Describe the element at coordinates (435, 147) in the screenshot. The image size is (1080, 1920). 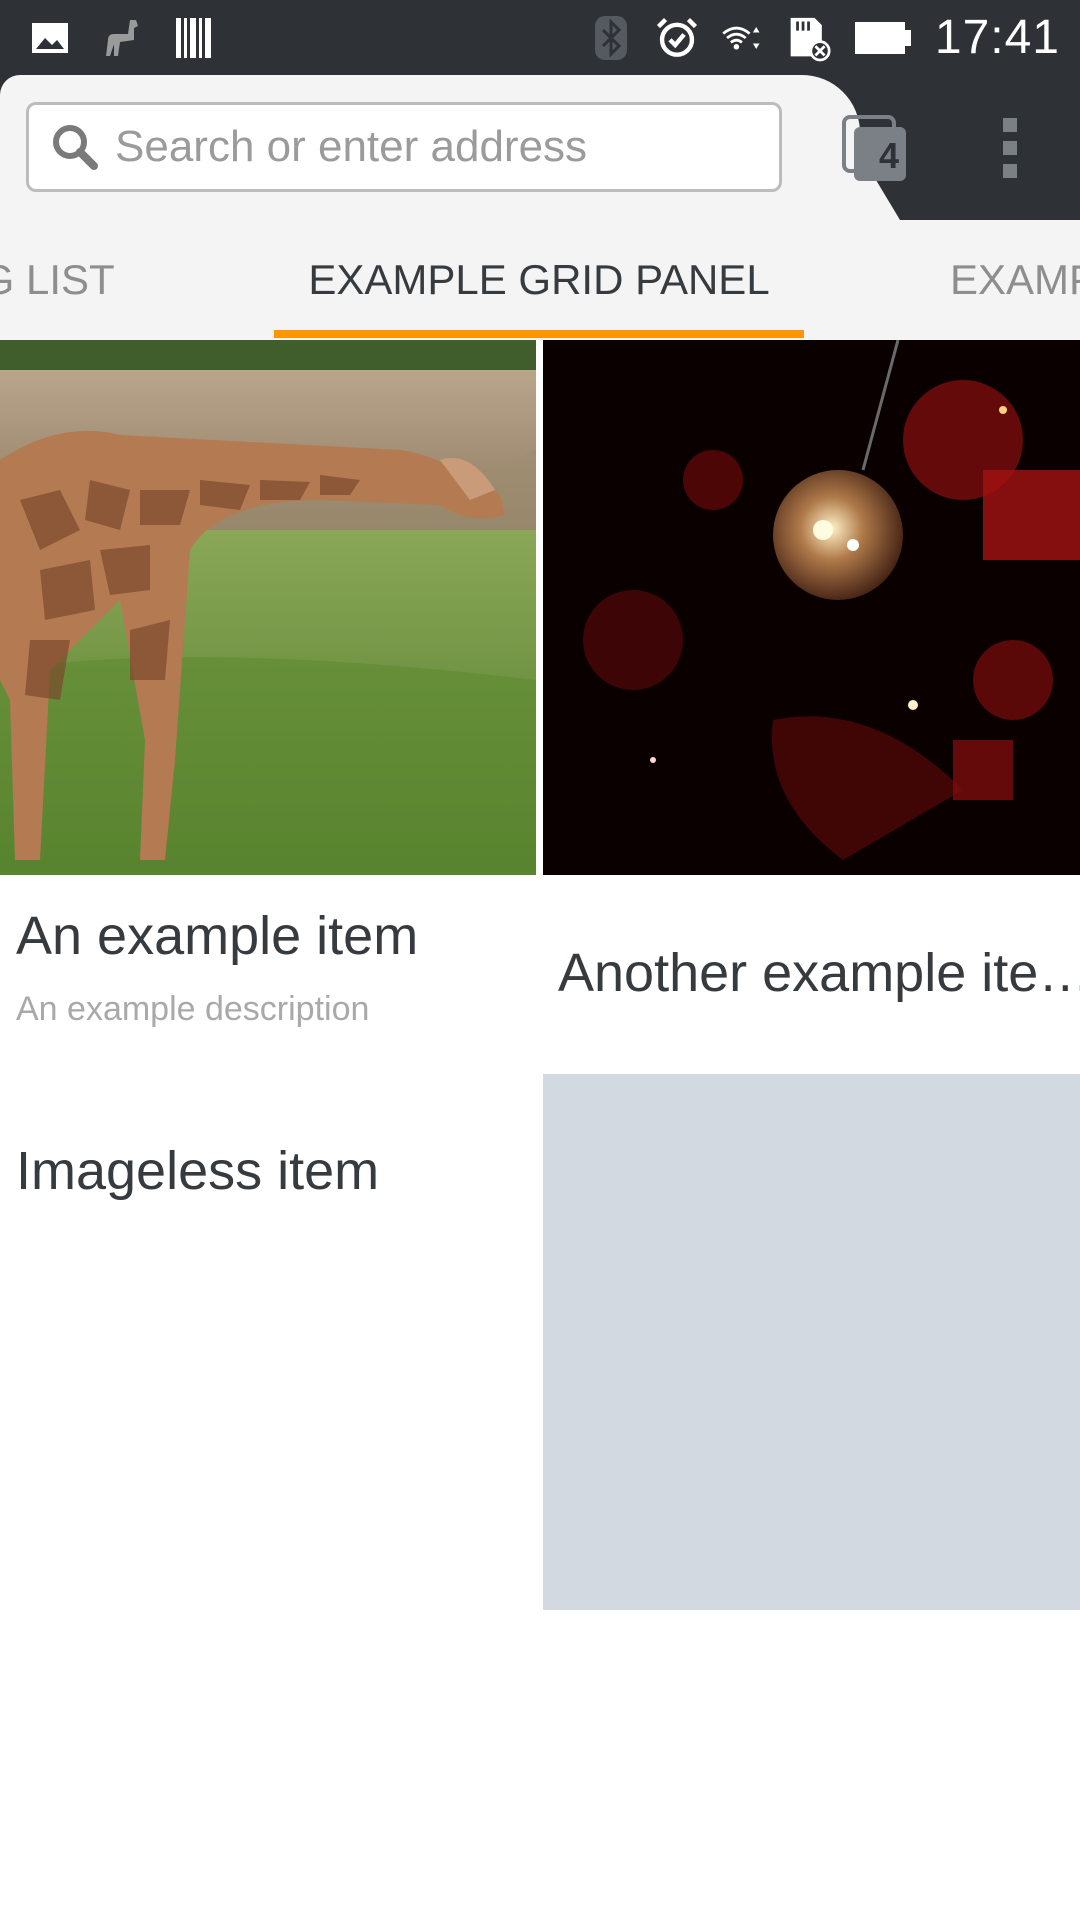
I see `url-input` at that location.